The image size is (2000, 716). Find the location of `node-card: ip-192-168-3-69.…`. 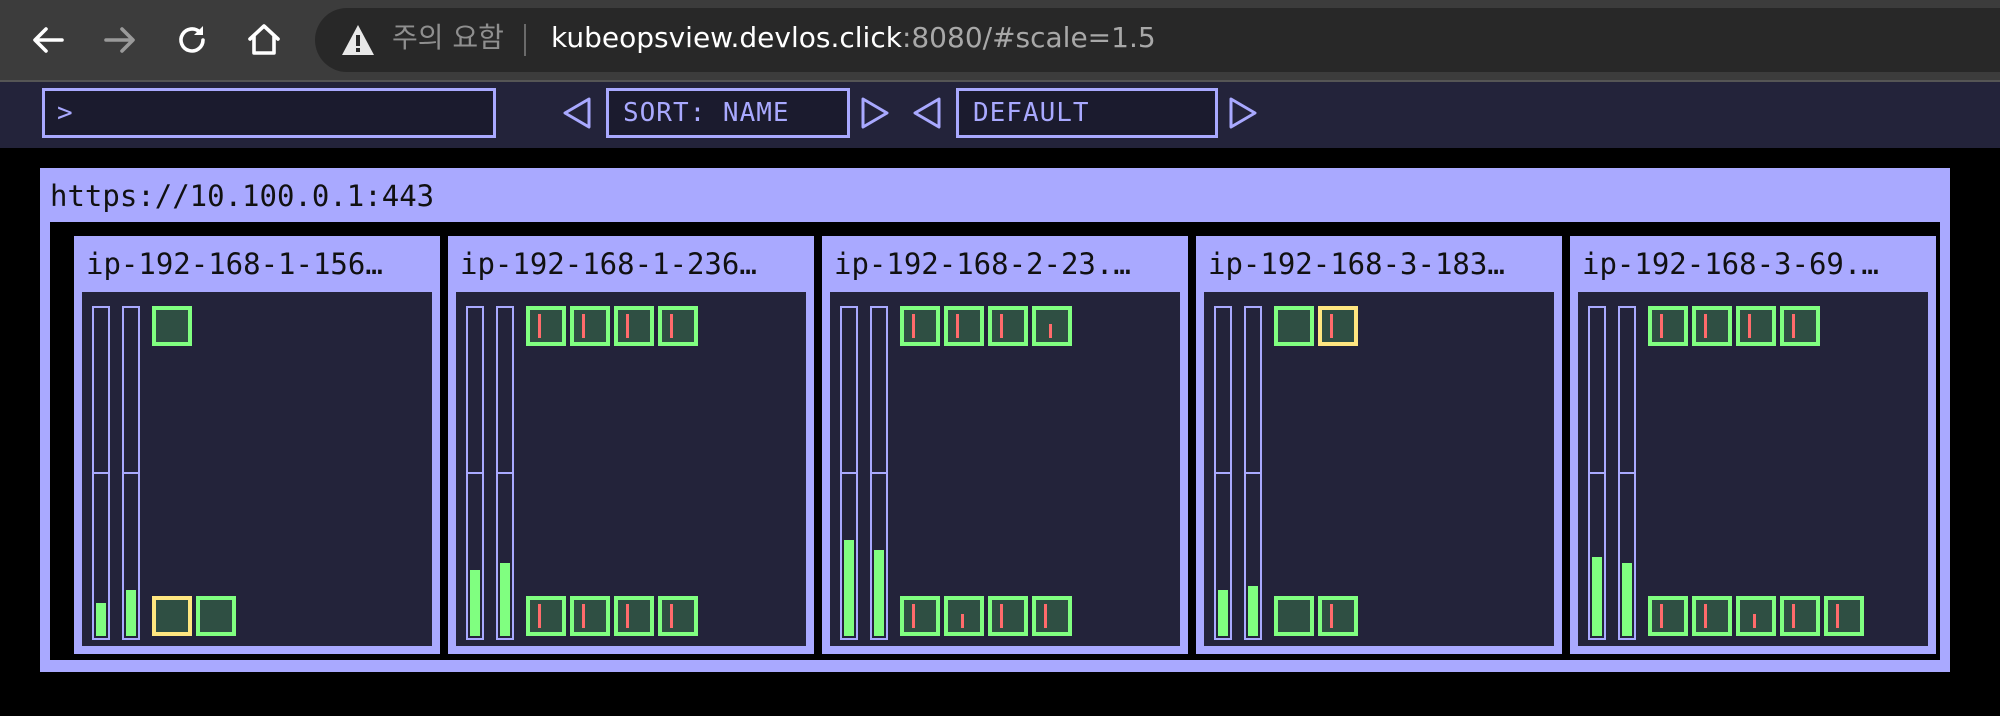

node-card: ip-192-168-3-69.… is located at coordinates (1753, 445).